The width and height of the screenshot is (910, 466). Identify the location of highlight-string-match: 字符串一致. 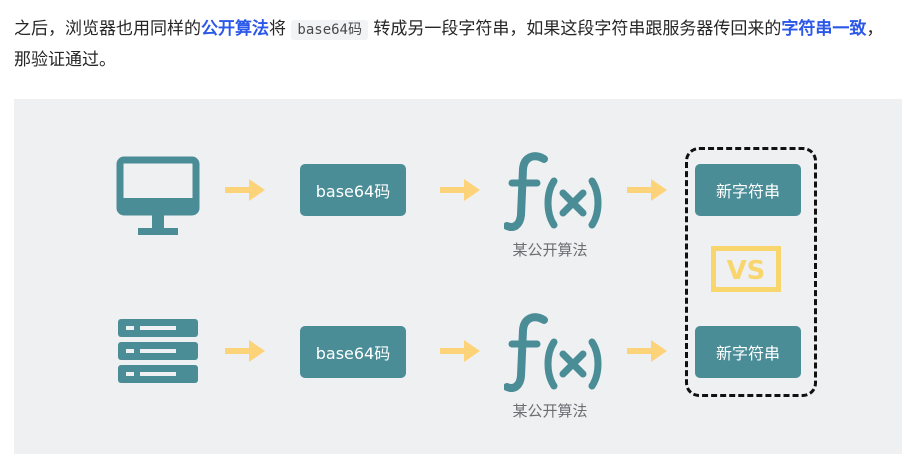
(824, 29).